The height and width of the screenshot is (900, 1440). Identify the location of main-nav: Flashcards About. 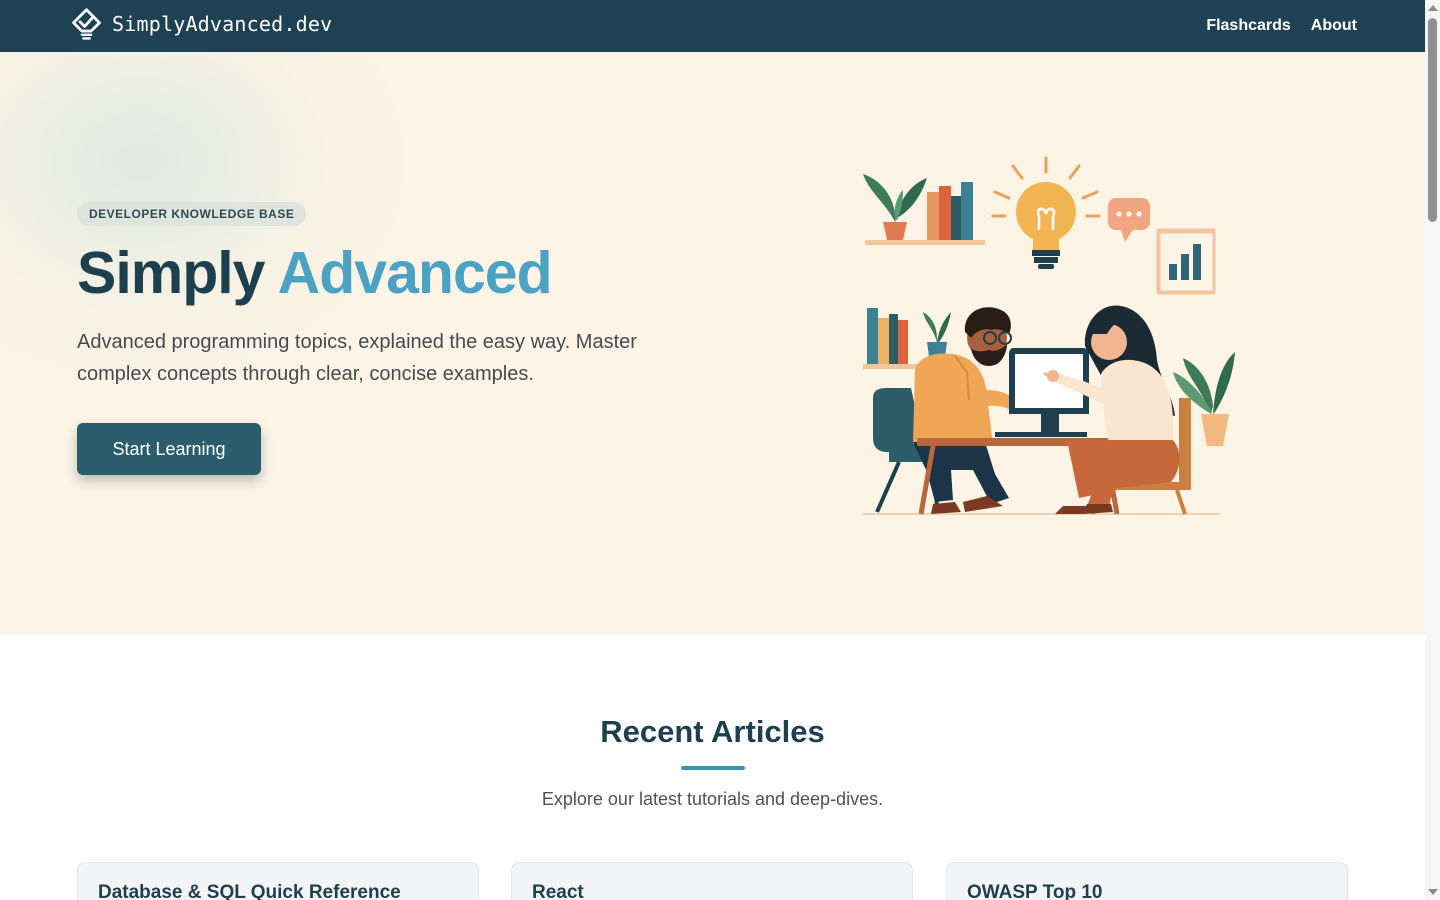
(1281, 26).